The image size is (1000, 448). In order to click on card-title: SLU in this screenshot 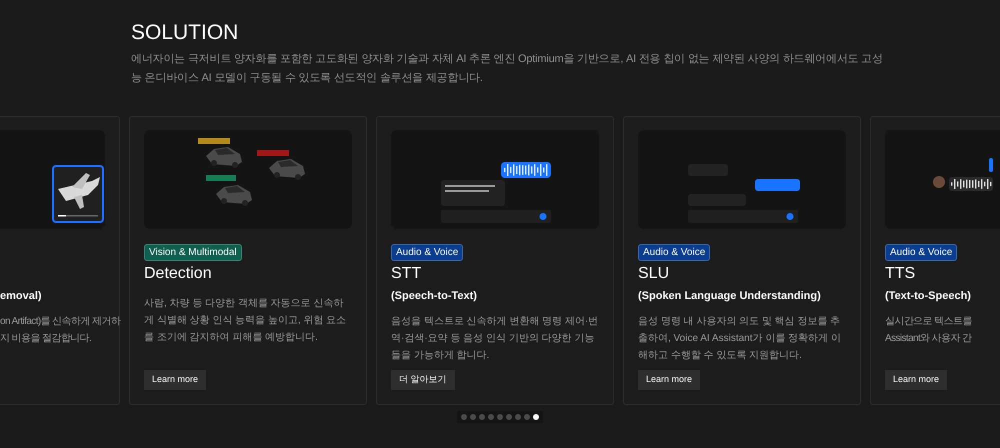, I will do `click(654, 274)`.